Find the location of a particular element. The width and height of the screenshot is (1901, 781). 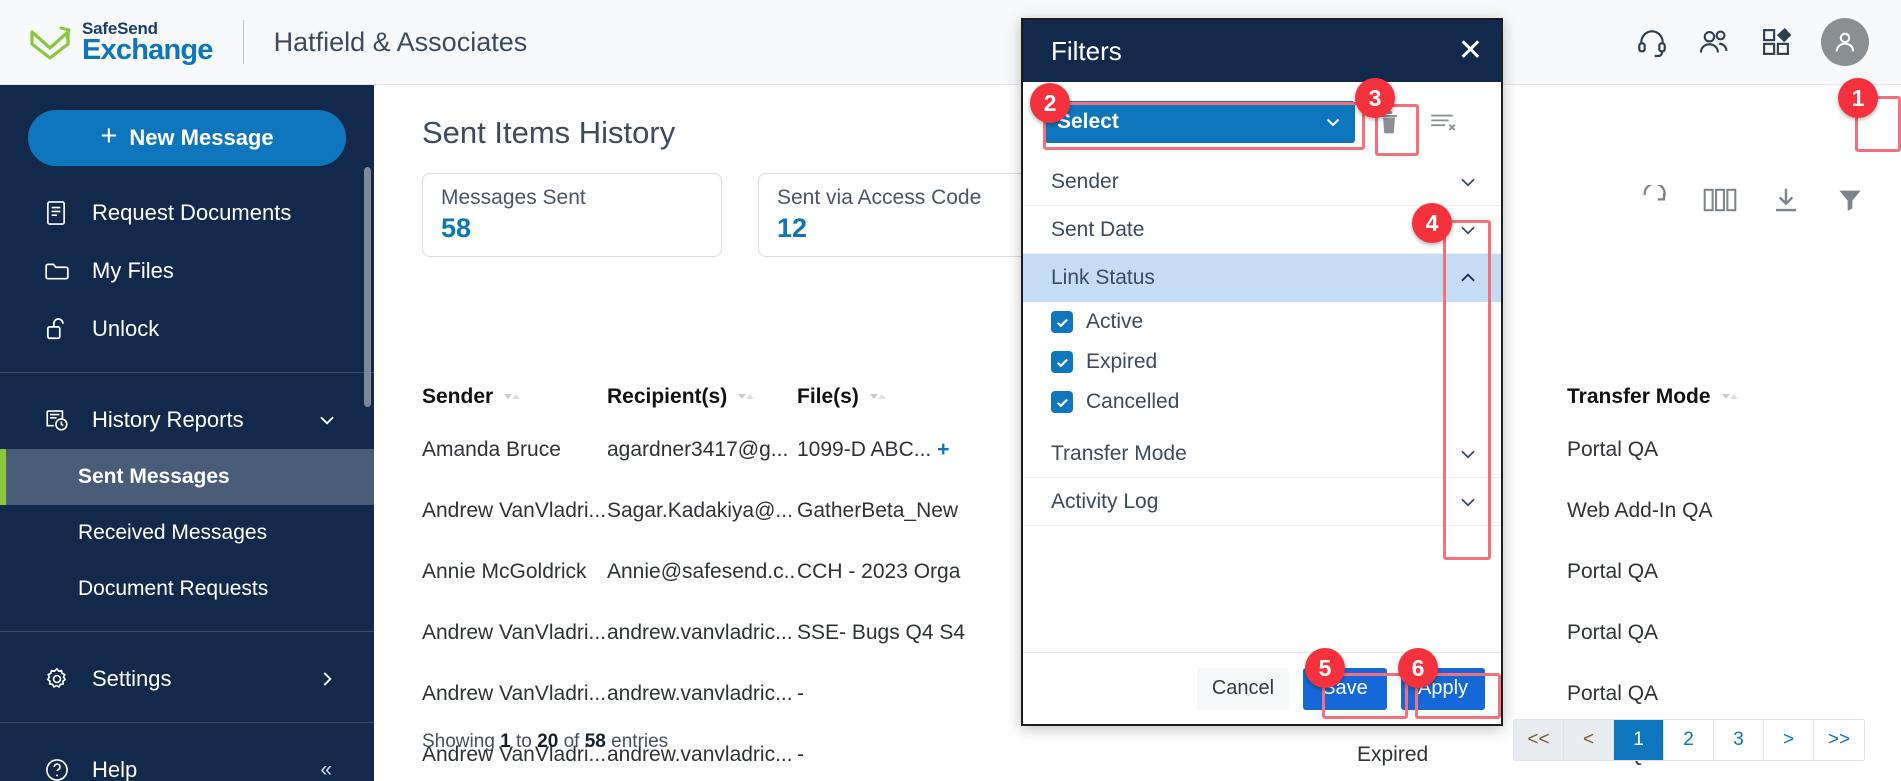

pagination: << < 1 2 3 > >> is located at coordinates (1689, 740).